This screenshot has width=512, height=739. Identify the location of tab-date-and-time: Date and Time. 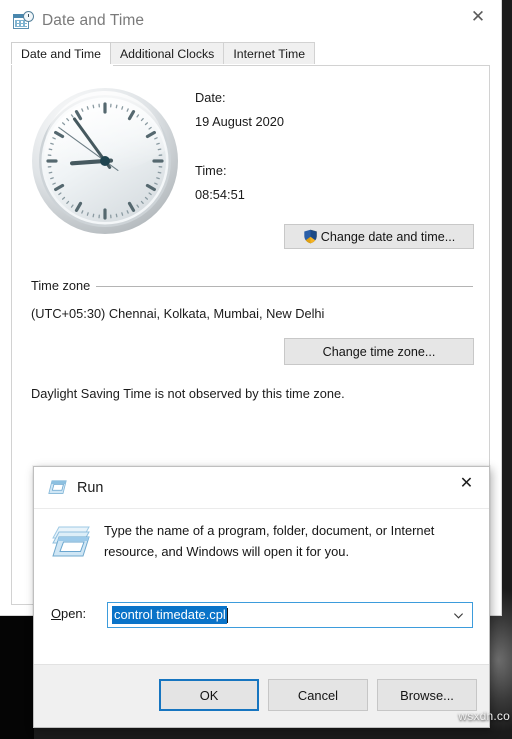
(61, 53).